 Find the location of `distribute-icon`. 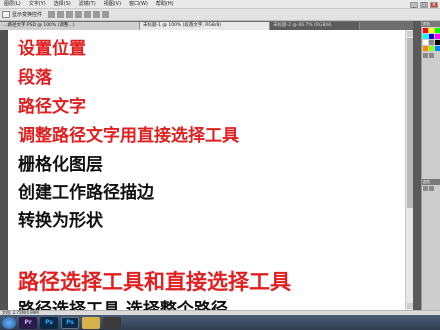

distribute-icon is located at coordinates (106, 14).